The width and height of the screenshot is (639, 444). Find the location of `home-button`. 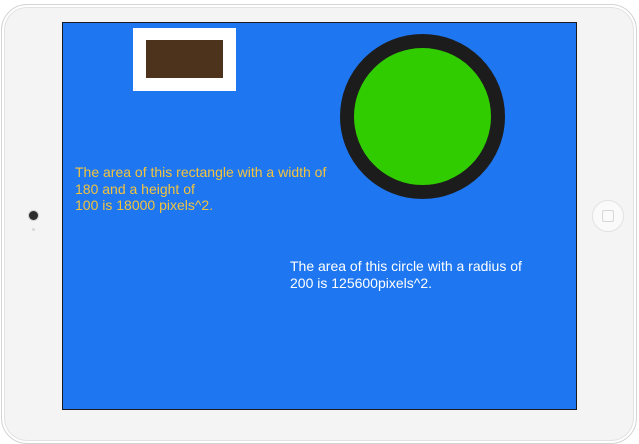

home-button is located at coordinates (608, 216).